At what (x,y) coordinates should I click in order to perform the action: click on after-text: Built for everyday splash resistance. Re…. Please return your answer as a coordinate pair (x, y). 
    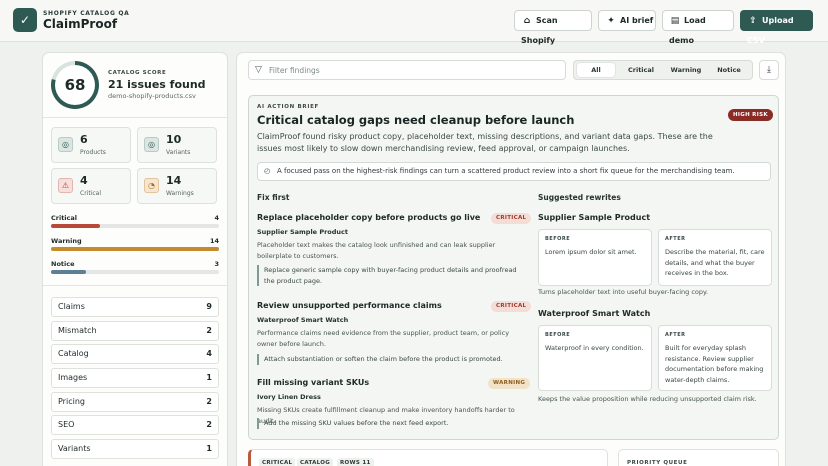
    Looking at the image, I should click on (714, 364).